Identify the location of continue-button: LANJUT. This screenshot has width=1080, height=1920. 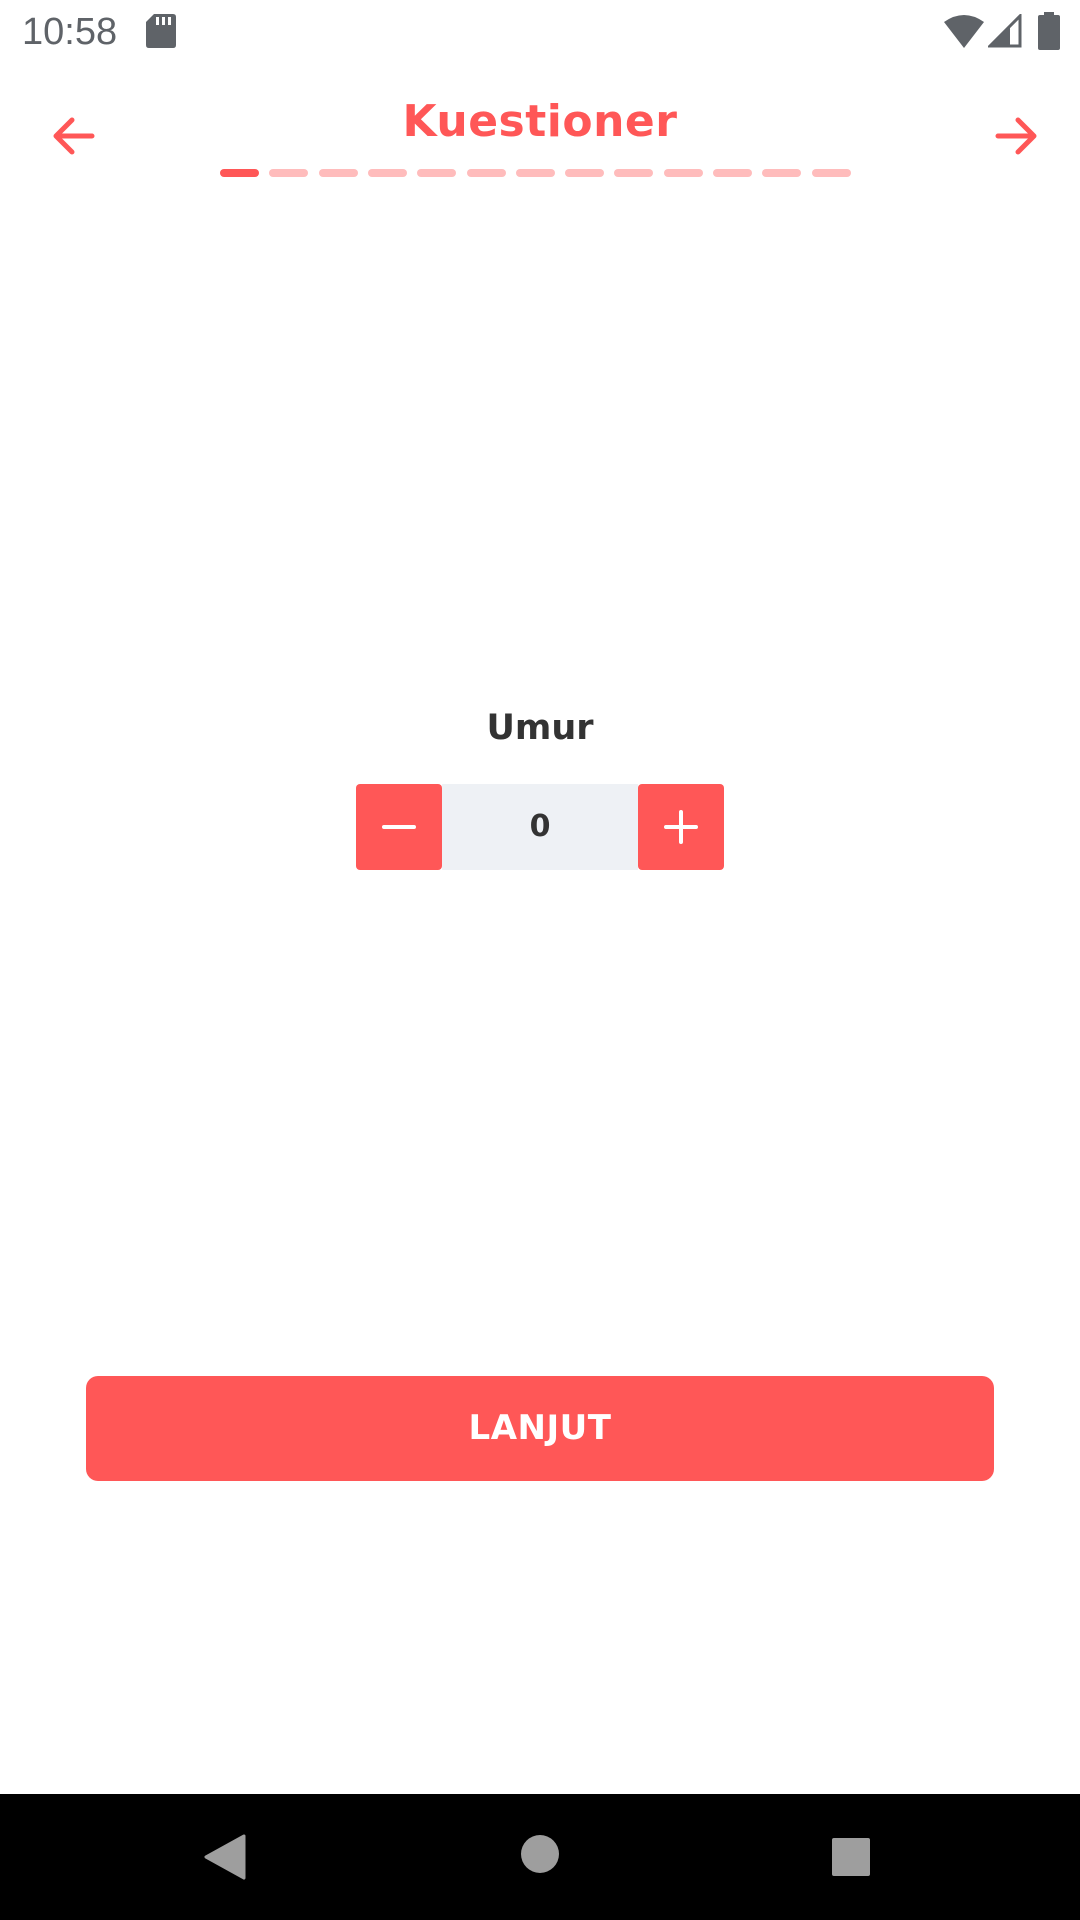
(540, 1428).